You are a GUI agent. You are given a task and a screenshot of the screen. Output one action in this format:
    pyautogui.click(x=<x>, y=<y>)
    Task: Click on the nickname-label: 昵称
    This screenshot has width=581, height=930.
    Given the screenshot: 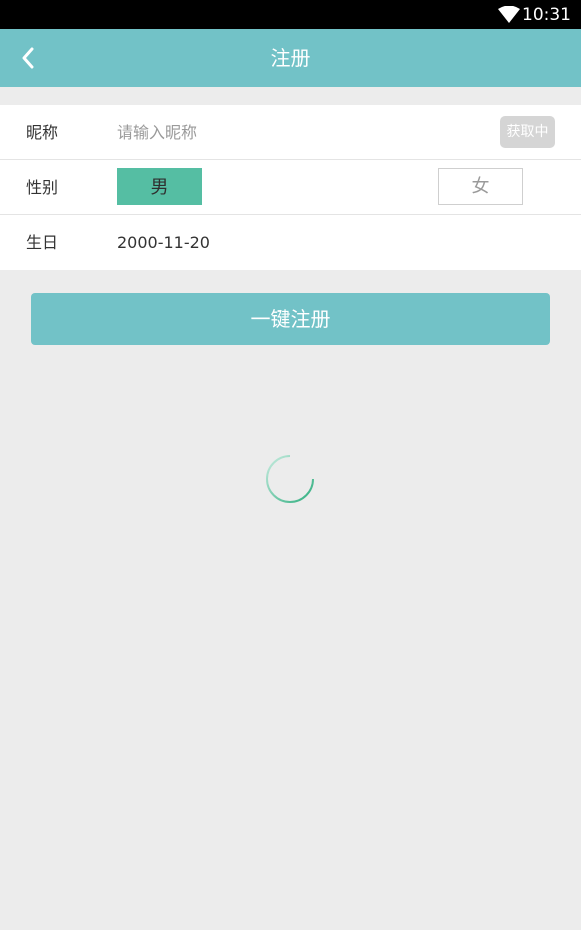 What is the action you would take?
    pyautogui.click(x=42, y=132)
    